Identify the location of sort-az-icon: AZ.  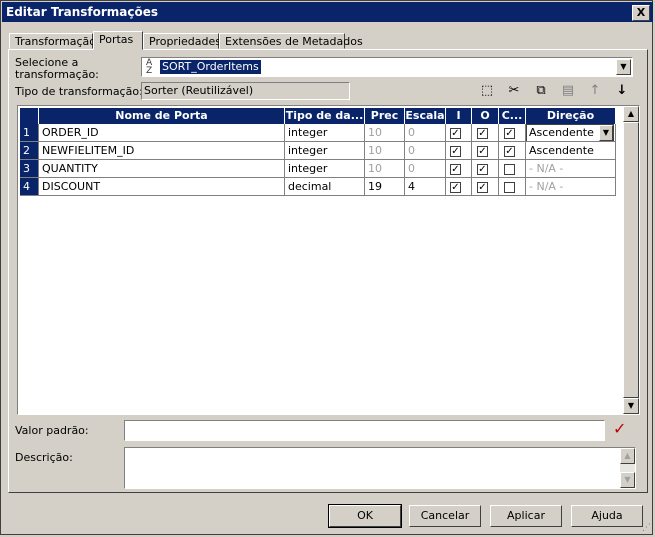
(149, 67).